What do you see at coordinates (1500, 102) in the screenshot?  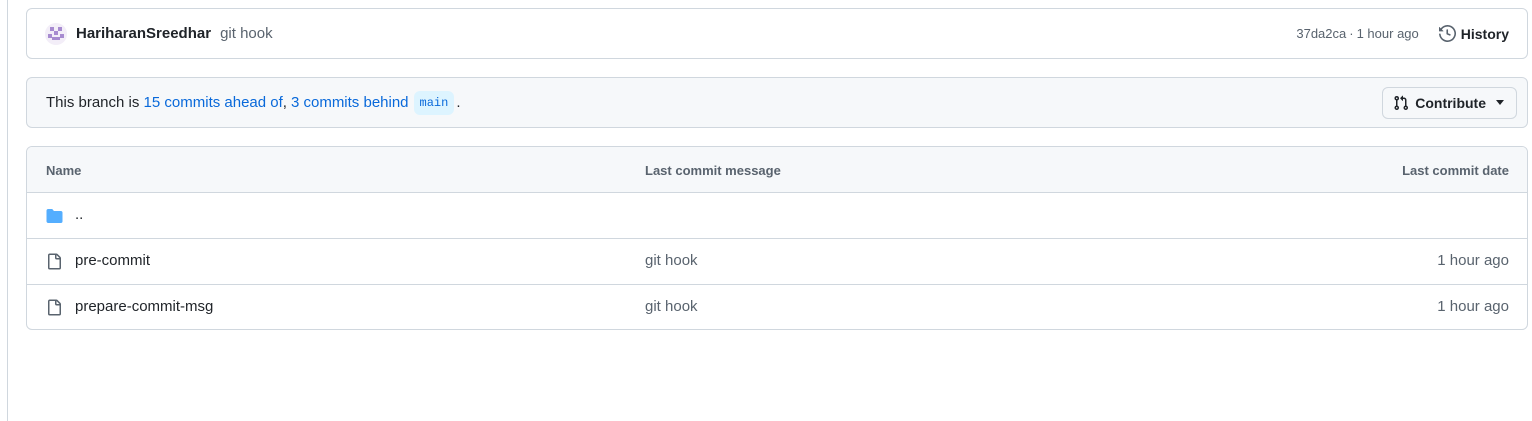 I see `caret-down-icon` at bounding box center [1500, 102].